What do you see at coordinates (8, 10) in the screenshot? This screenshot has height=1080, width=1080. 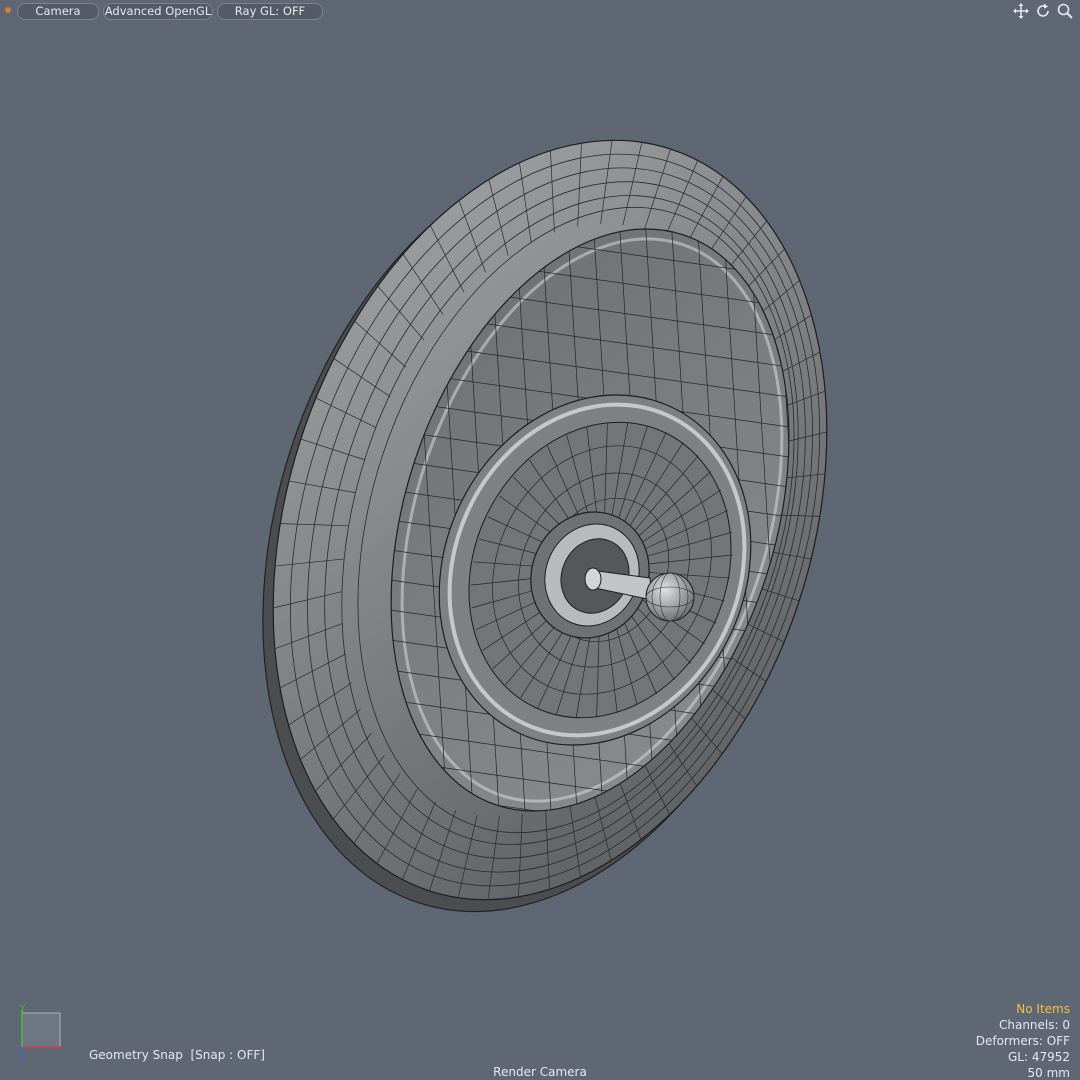 I see `viewport-menu-dot` at bounding box center [8, 10].